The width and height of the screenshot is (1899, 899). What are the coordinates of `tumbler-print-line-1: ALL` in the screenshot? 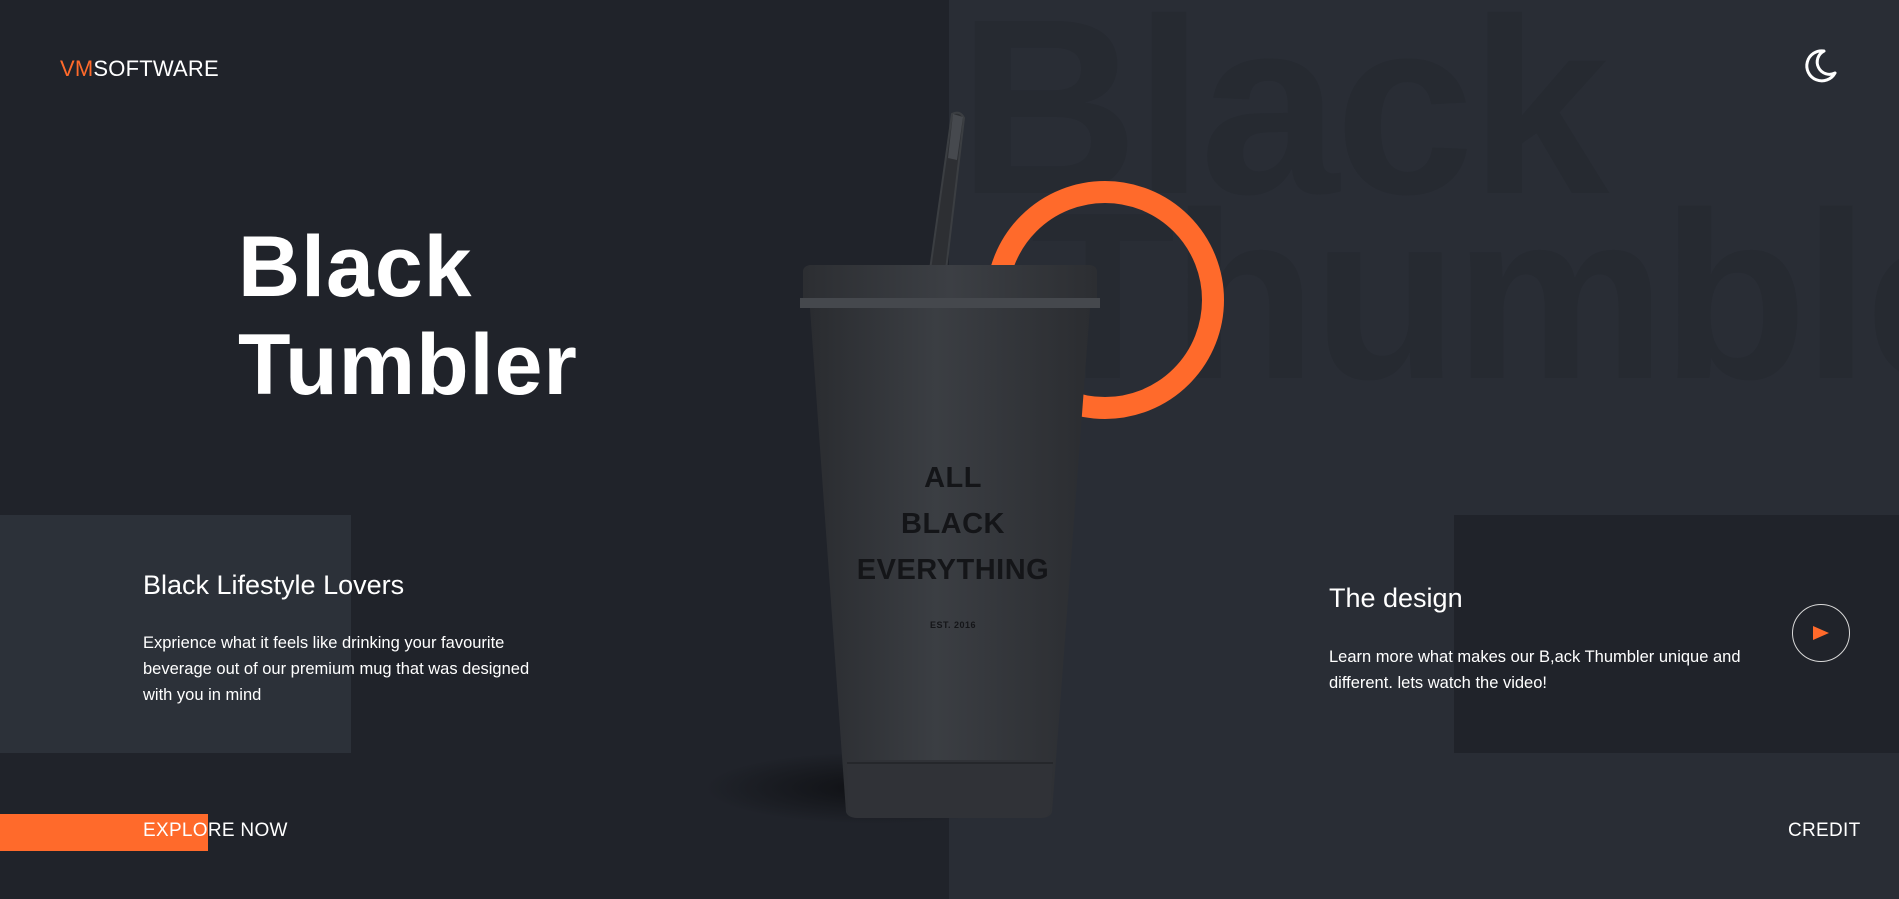 It's located at (953, 478).